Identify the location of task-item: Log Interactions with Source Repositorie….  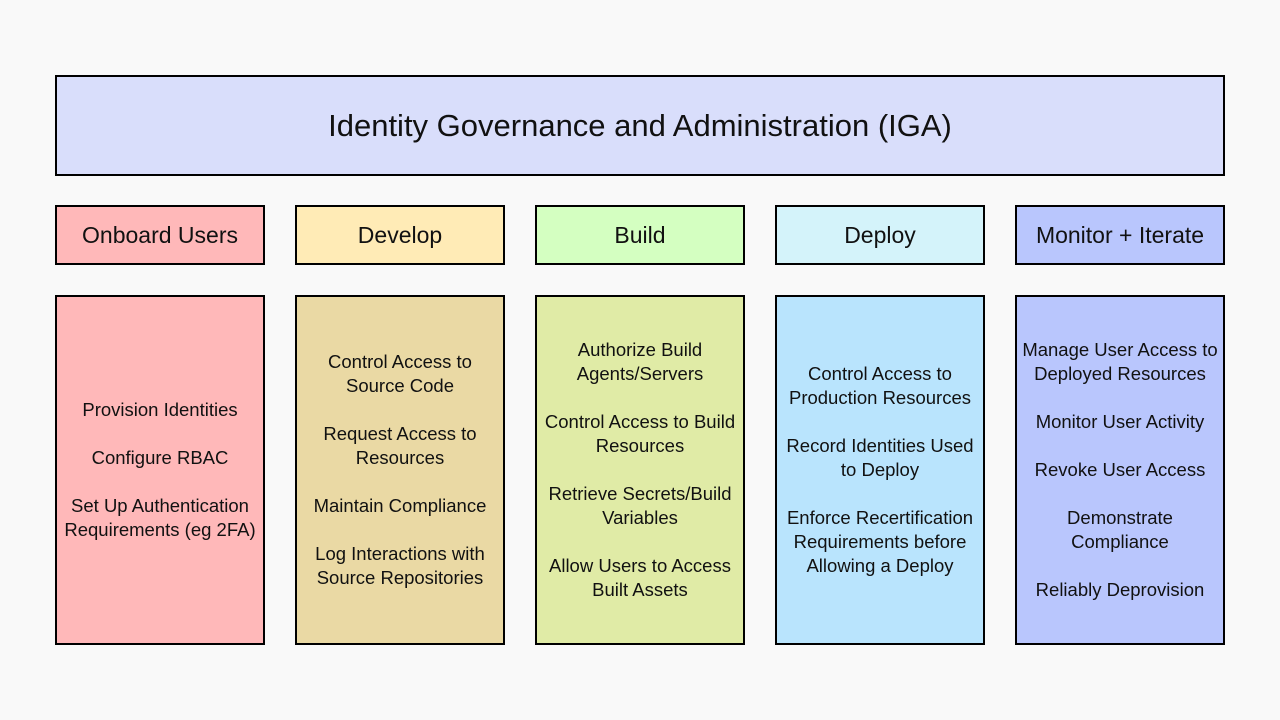
(400, 565).